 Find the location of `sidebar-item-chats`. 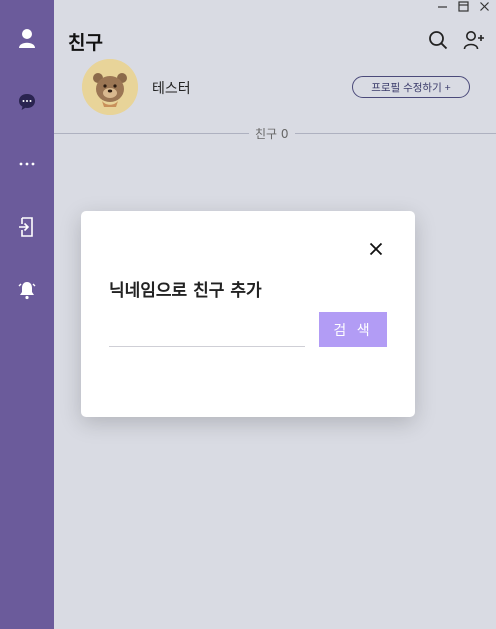

sidebar-item-chats is located at coordinates (27, 102).